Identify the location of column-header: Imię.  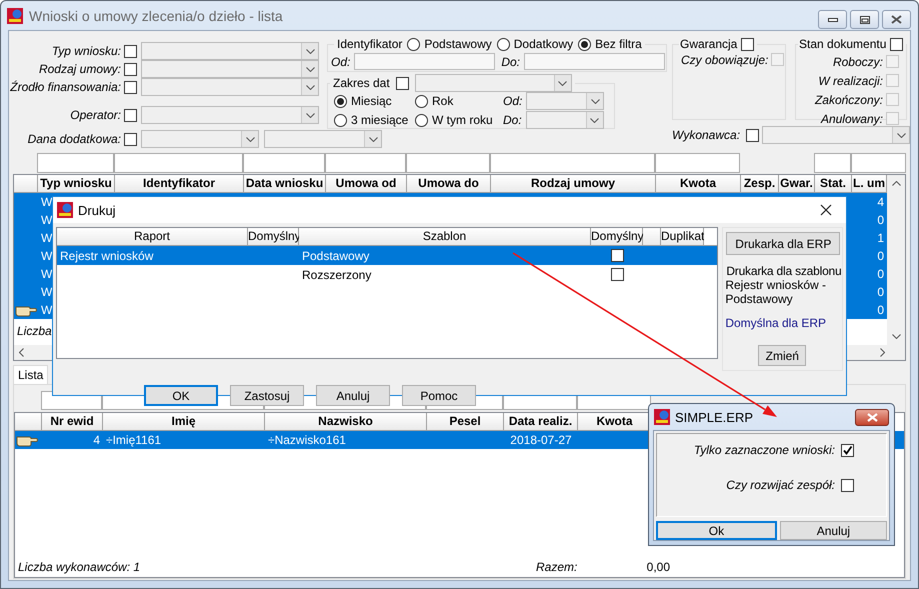
(184, 422).